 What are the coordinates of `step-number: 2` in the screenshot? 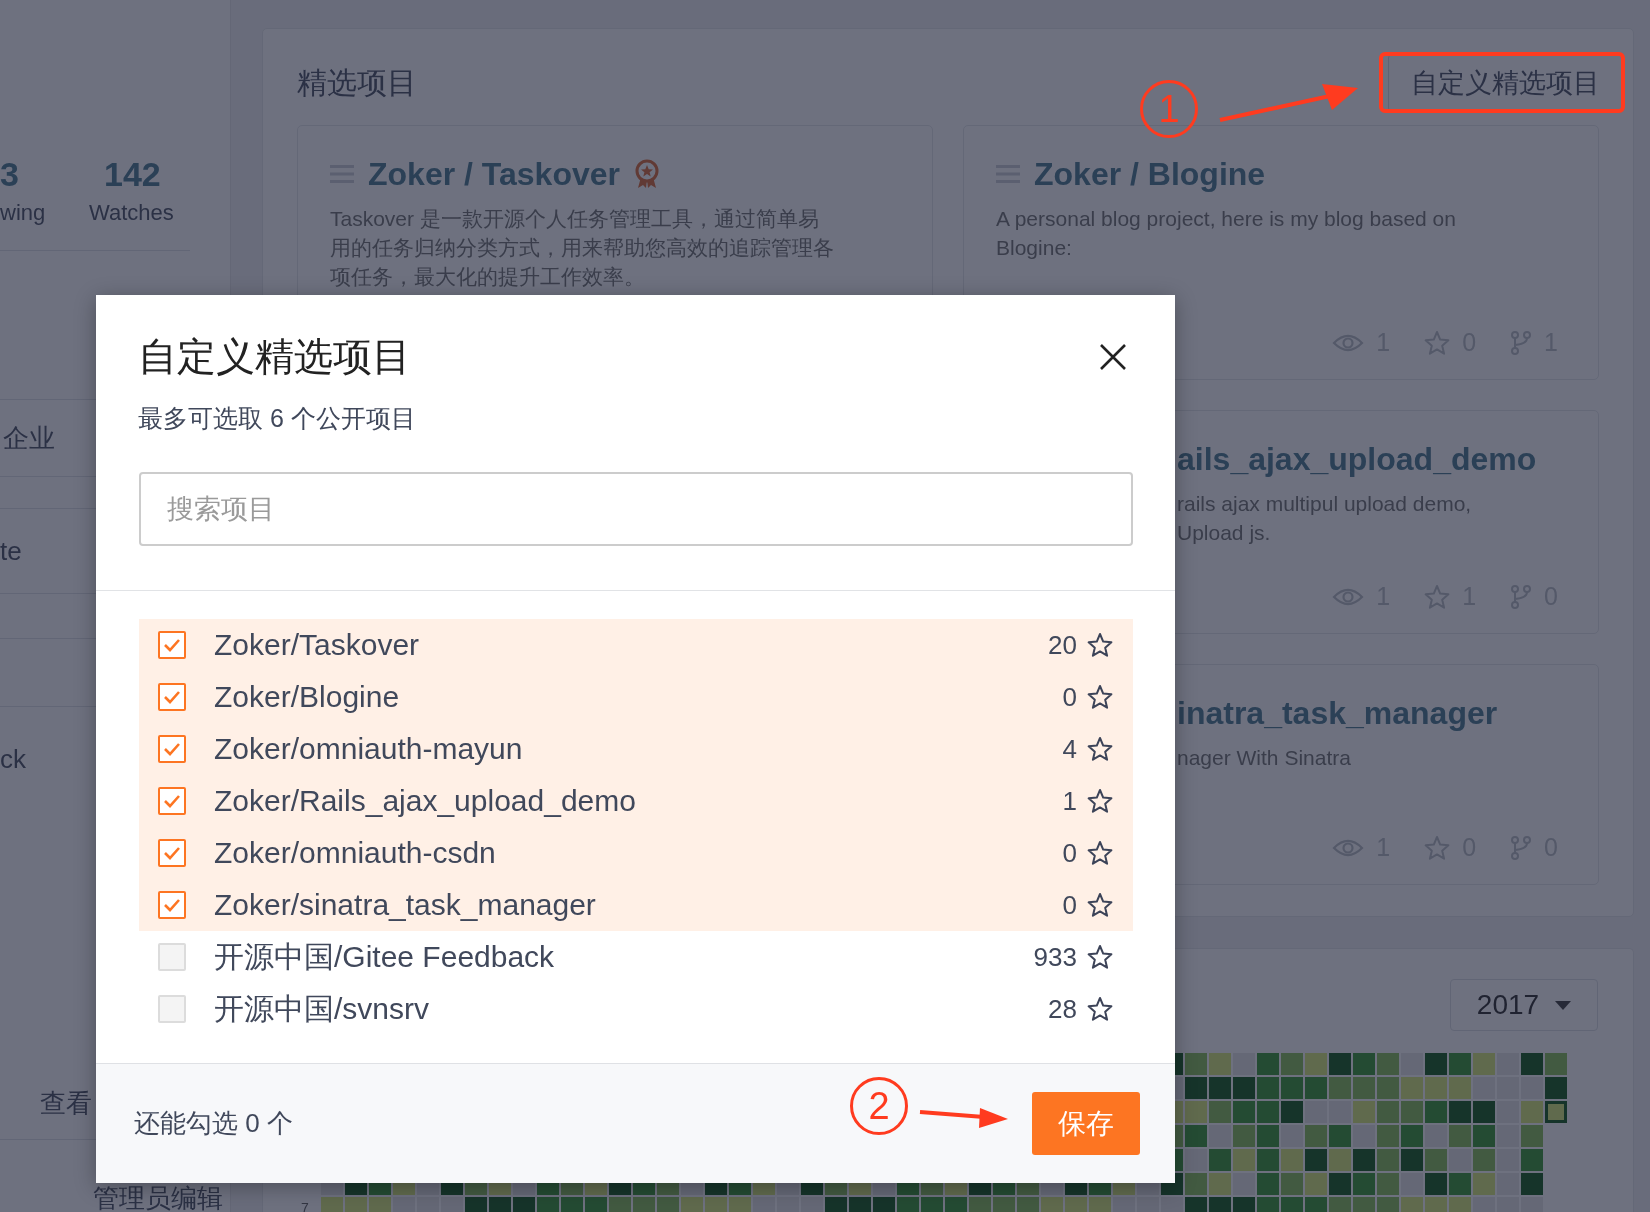 It's located at (879, 1106).